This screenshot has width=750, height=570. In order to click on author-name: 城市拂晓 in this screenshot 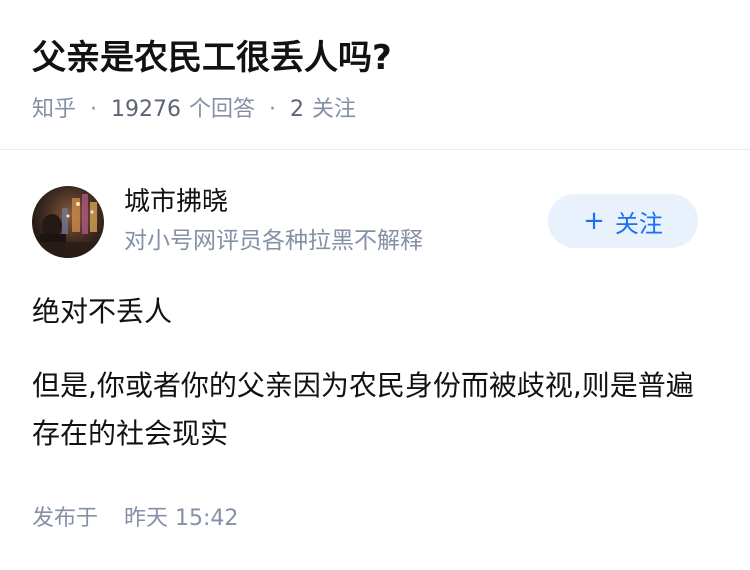, I will do `click(176, 202)`.